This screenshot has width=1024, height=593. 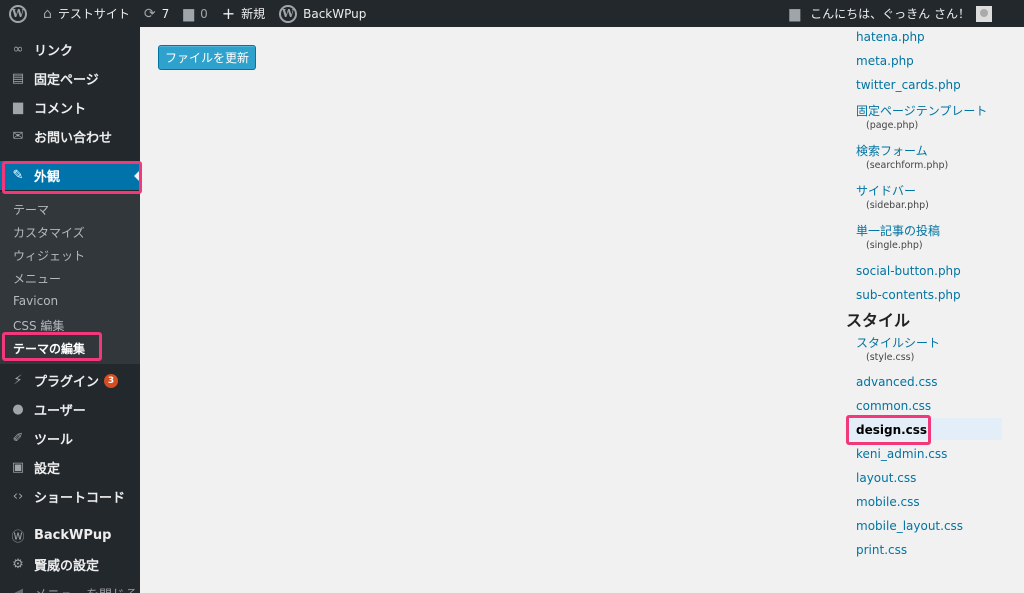 What do you see at coordinates (288, 13) in the screenshot?
I see `backwpup-icon: W` at bounding box center [288, 13].